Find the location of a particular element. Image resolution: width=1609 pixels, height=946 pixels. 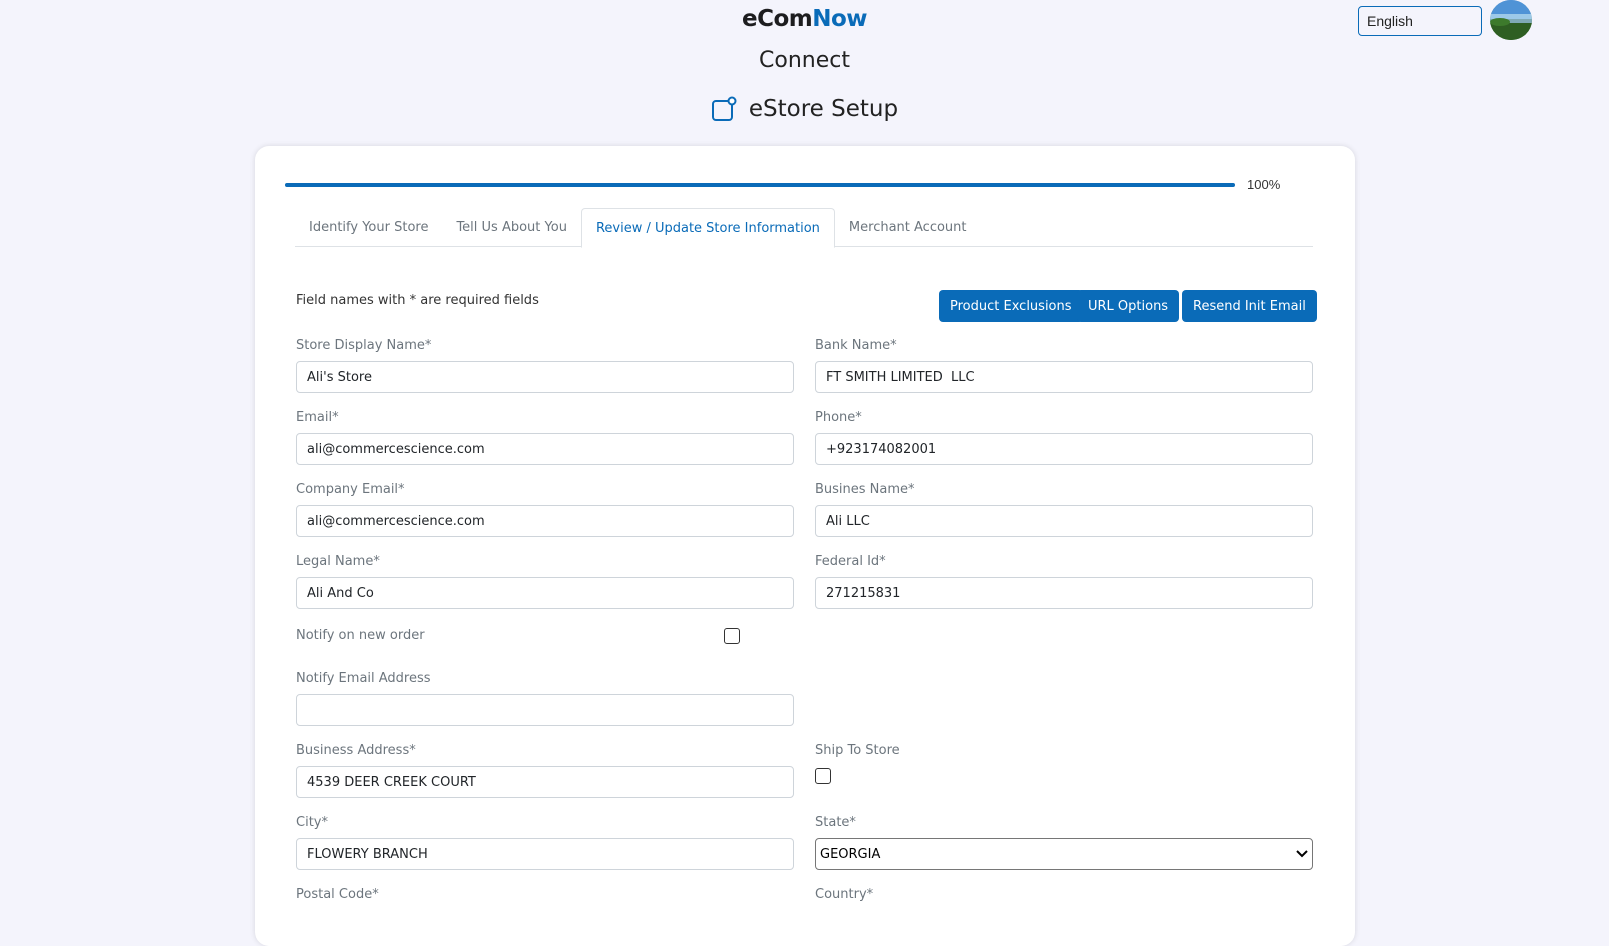

federal-id-input is located at coordinates (1064, 593).